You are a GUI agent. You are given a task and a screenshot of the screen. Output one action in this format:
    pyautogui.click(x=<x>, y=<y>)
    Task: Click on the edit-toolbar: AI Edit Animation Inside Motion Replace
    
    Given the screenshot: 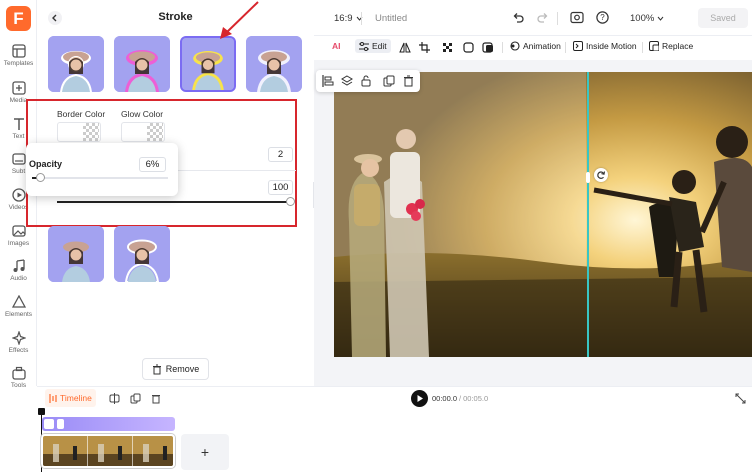 What is the action you would take?
    pyautogui.click(x=536, y=48)
    